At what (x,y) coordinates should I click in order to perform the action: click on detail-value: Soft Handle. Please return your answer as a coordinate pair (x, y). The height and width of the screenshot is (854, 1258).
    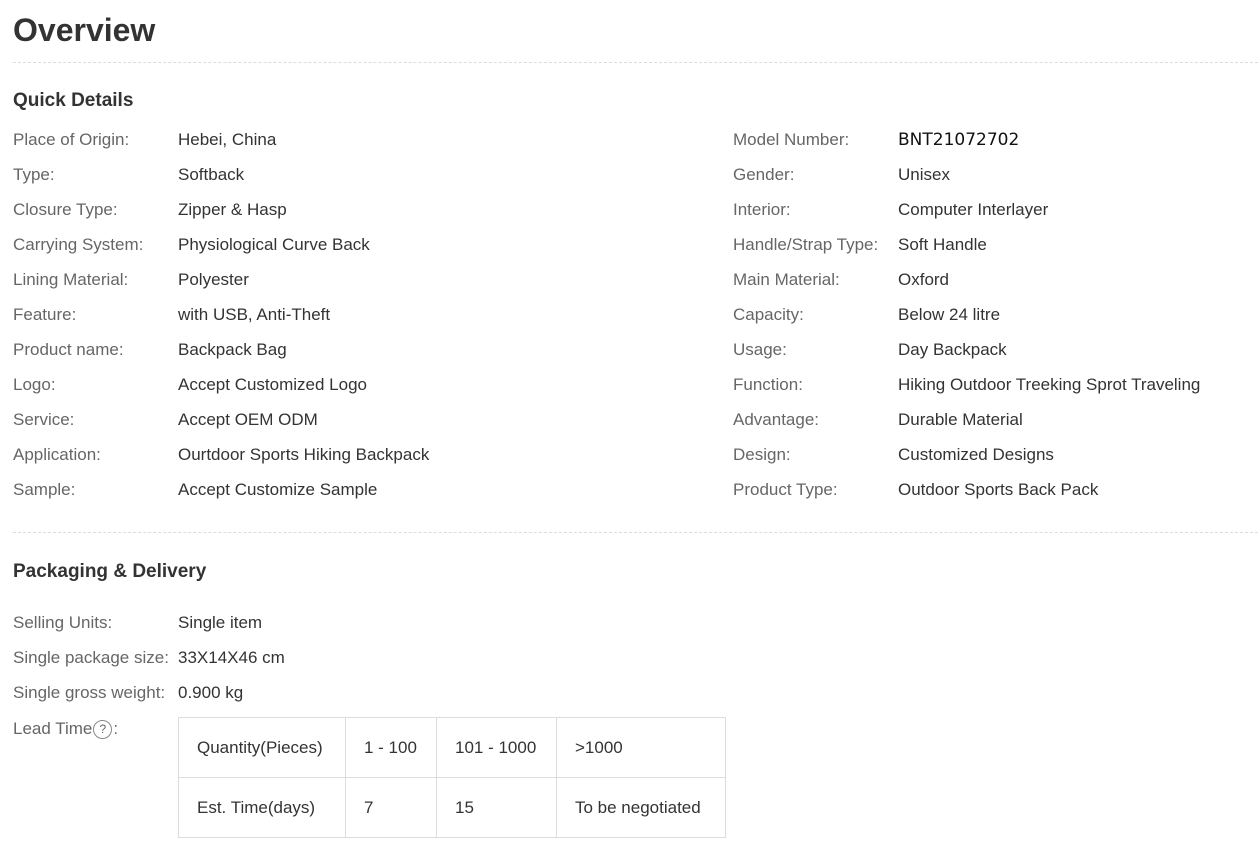
    Looking at the image, I should click on (942, 244).